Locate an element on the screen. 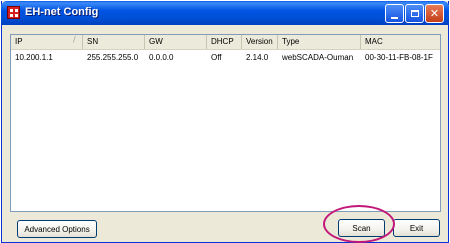  list-header: IP / SN GW DHCP Version Type MAC is located at coordinates (225, 42).